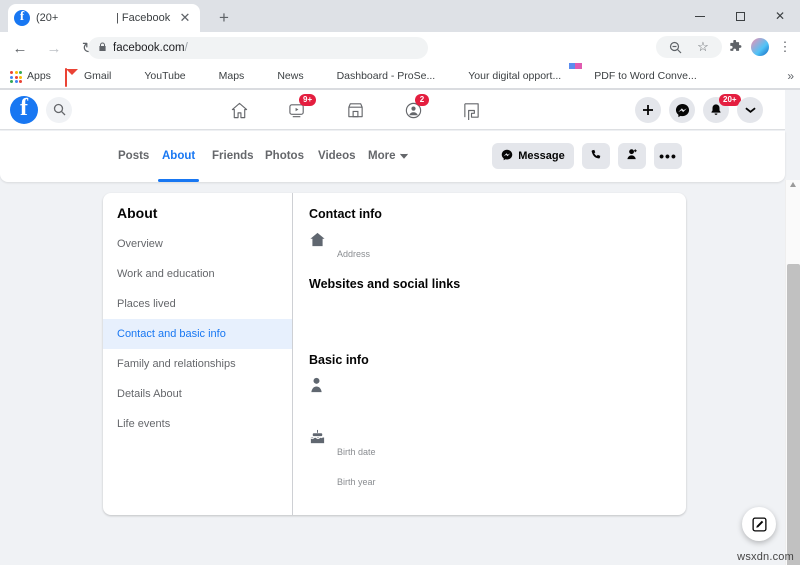  What do you see at coordinates (222, 76) in the screenshot?
I see `bookmark-maps: Maps` at bounding box center [222, 76].